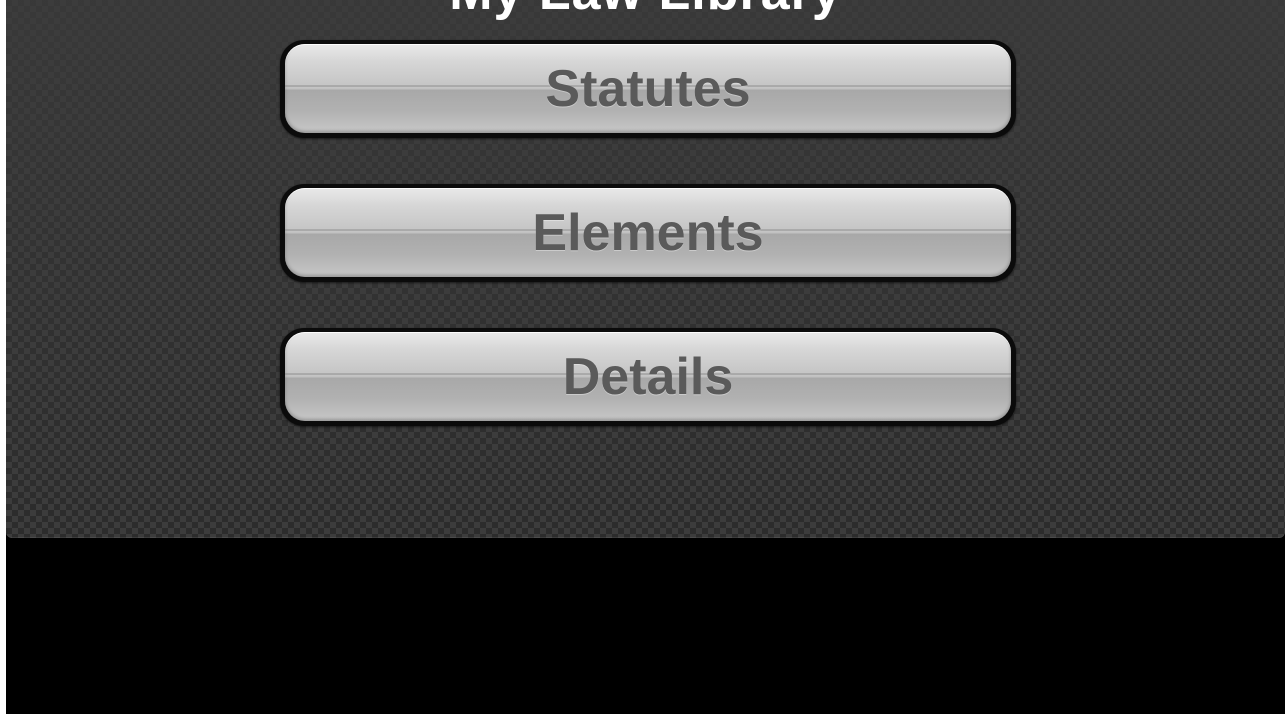 Image resolution: width=1285 pixels, height=714 pixels. I want to click on page-title: My Law Library, so click(645, 11).